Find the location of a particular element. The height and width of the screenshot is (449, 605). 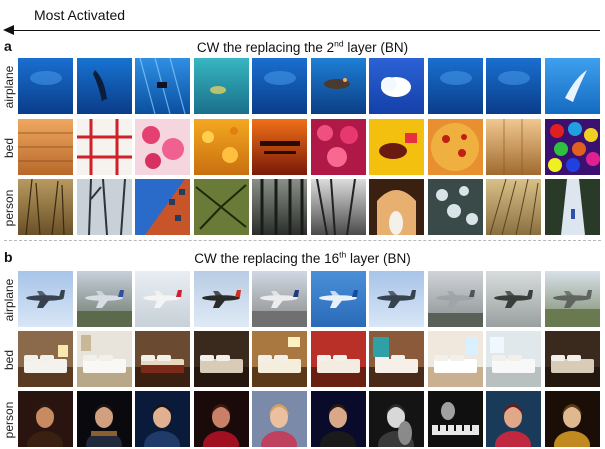

image-row-a-bed is located at coordinates (310, 147).